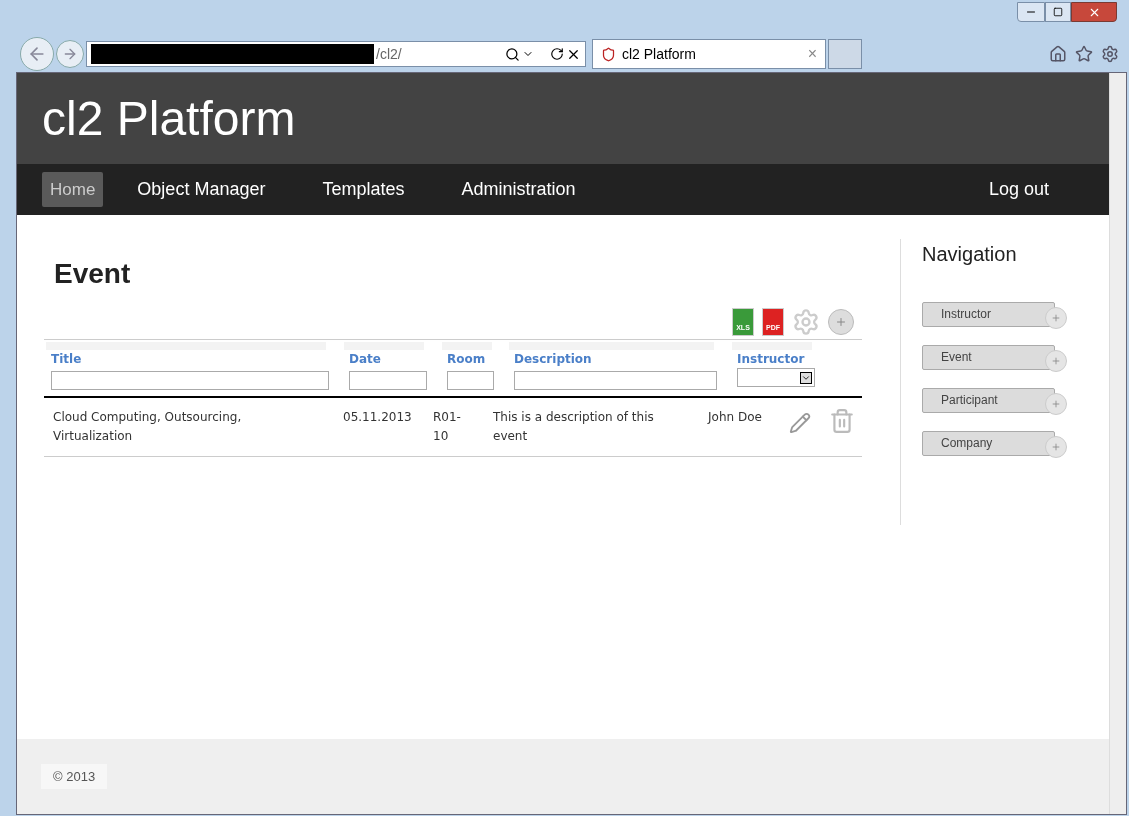 The image size is (1129, 816). I want to click on nav-link: Home, so click(73, 189).